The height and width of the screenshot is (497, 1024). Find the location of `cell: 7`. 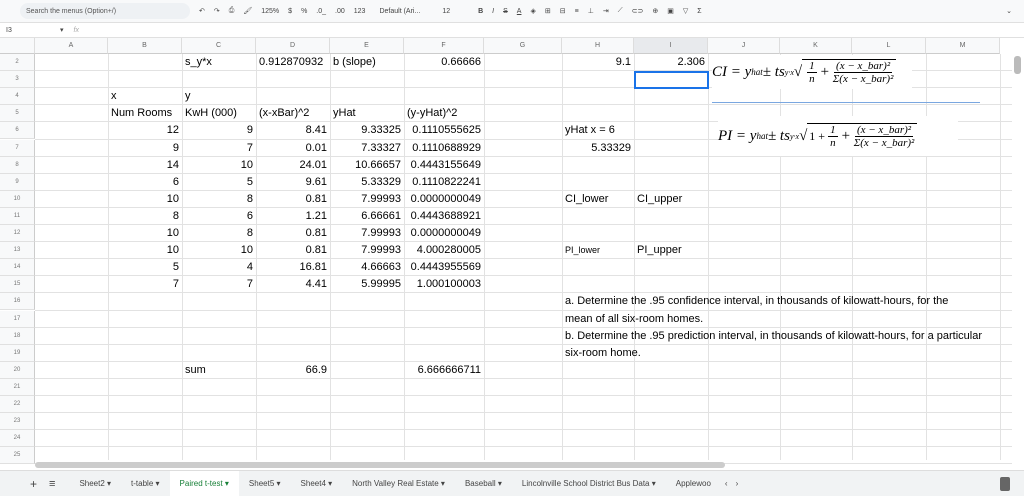

cell: 7 is located at coordinates (145, 284).